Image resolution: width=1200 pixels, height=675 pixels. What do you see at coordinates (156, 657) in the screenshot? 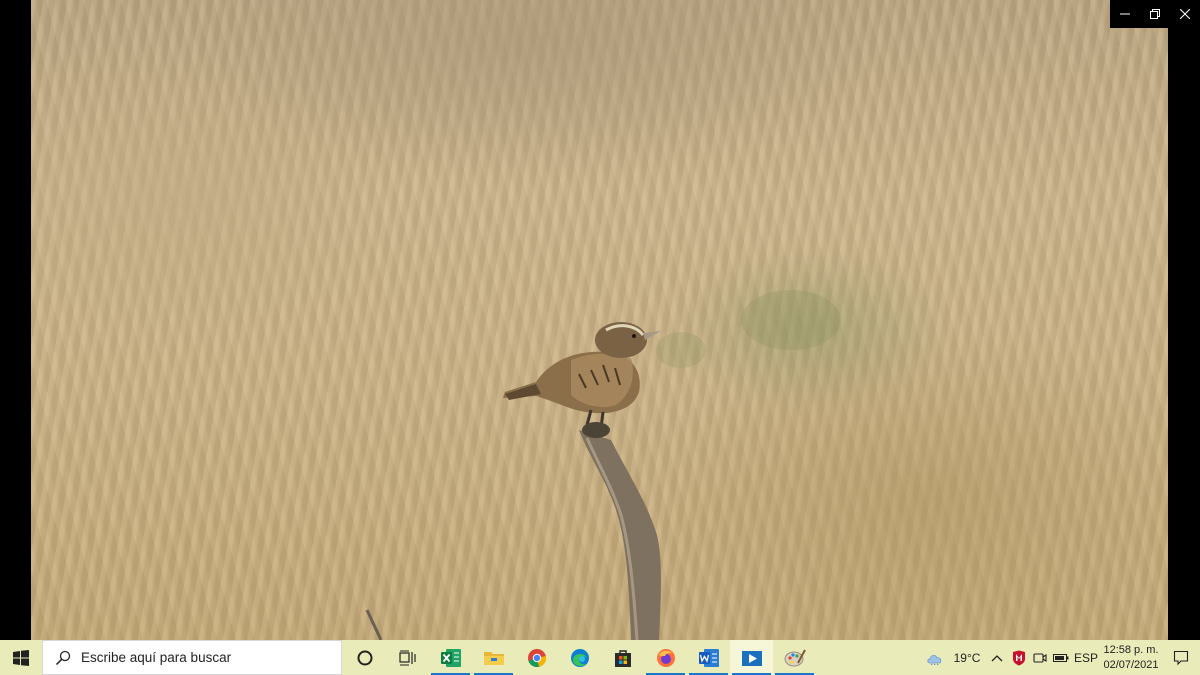
I see `search-placeholder: Escribe aquí para buscar` at bounding box center [156, 657].